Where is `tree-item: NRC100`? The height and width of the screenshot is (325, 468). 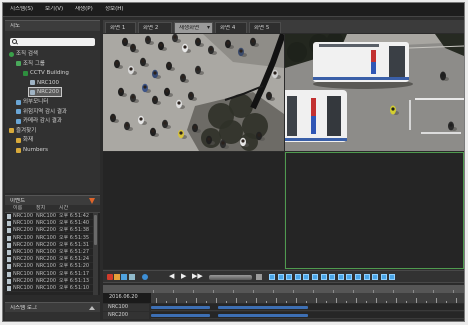
tree-item: NRC100 is located at coordinates (45, 83).